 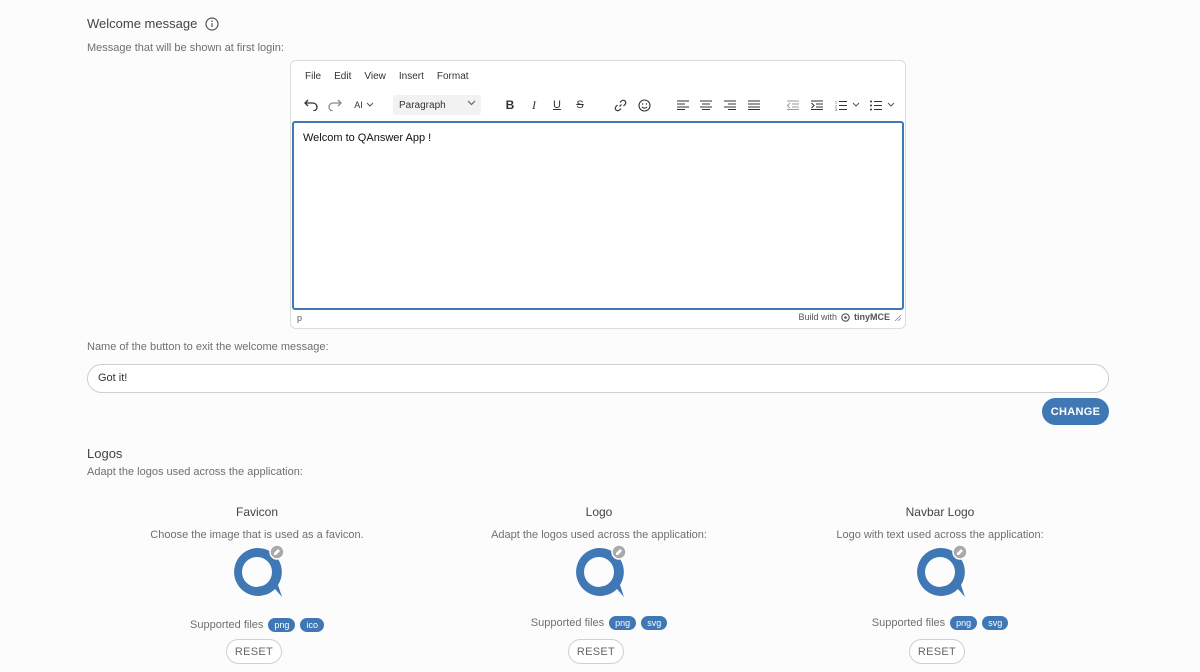 I want to click on change-button: CHANGE, so click(x=1075, y=411).